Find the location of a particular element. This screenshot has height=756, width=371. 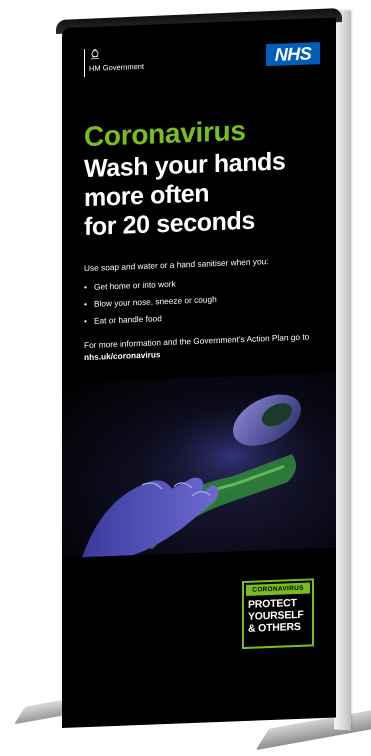

hm-government-label: HM Government is located at coordinates (117, 67).